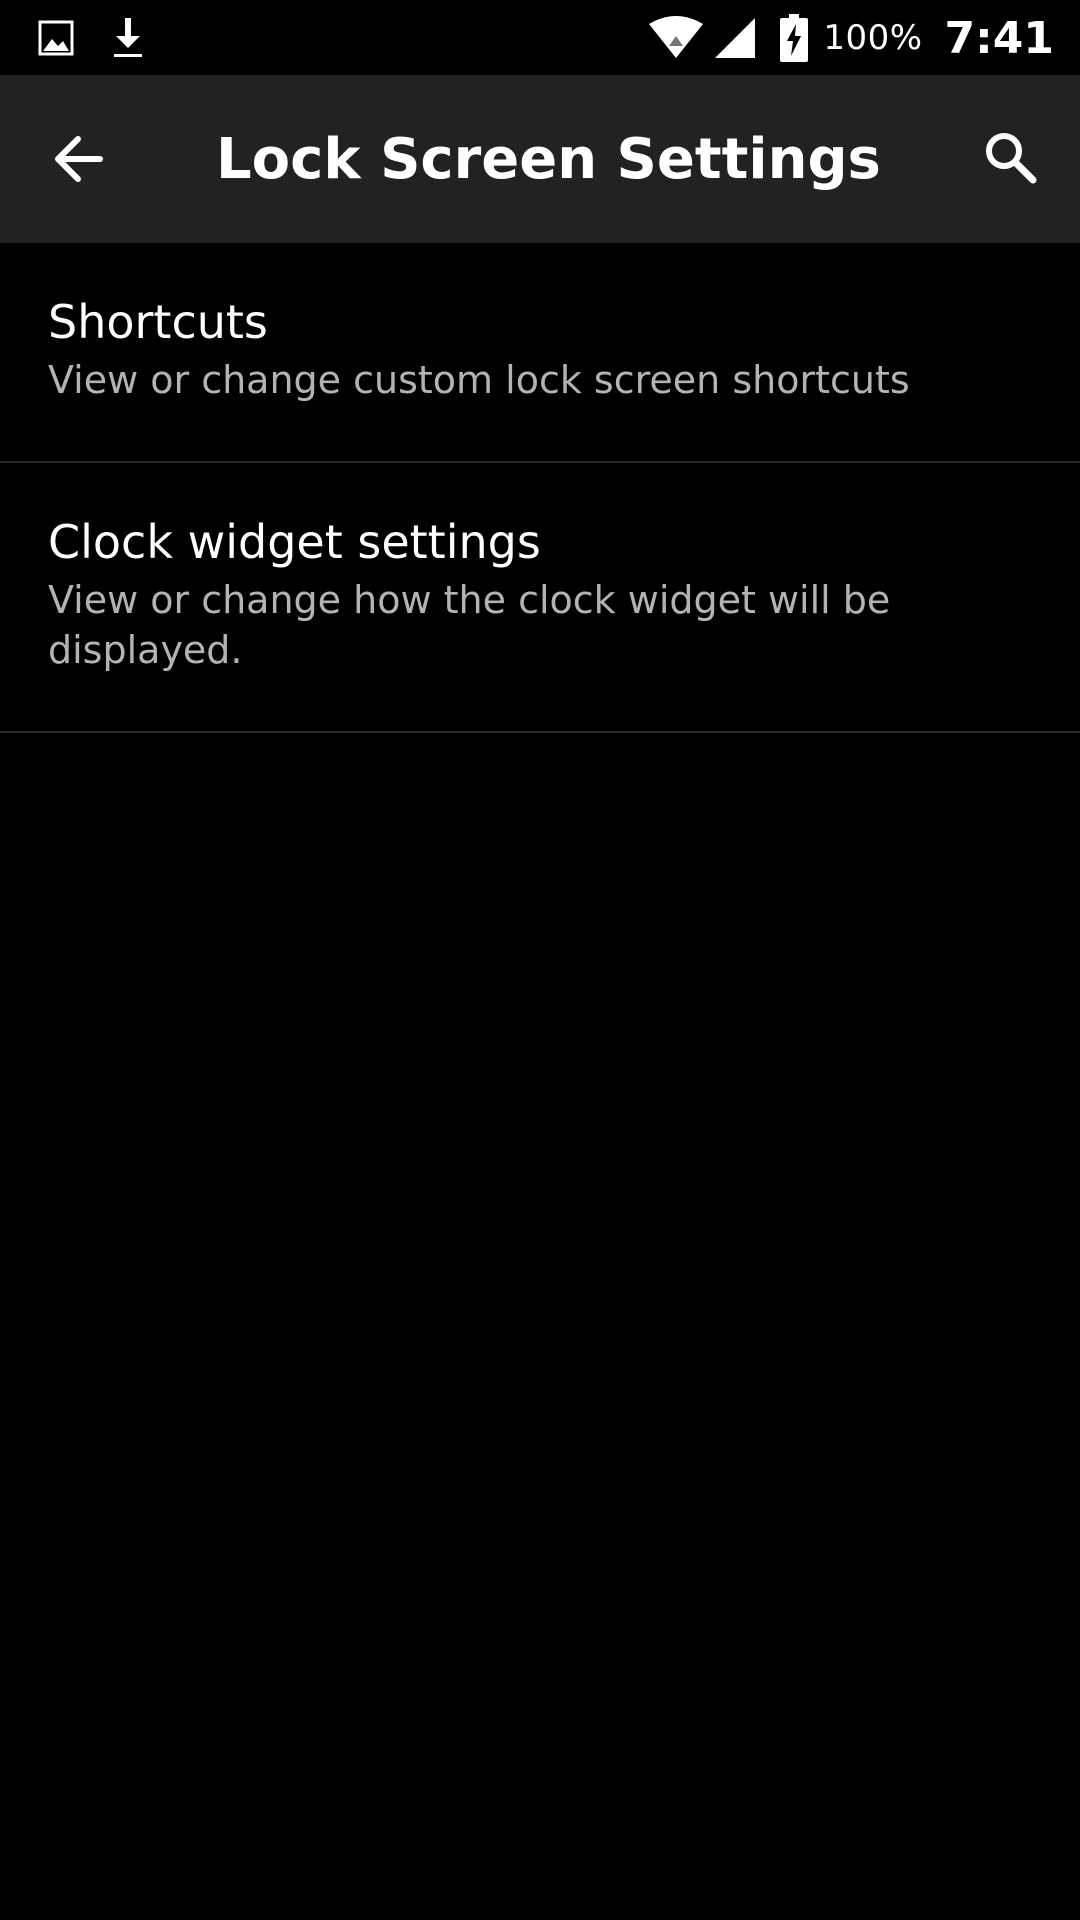 The image size is (1080, 1920). What do you see at coordinates (540, 37) in the screenshot?
I see `status-bar: 100% 7:41` at bounding box center [540, 37].